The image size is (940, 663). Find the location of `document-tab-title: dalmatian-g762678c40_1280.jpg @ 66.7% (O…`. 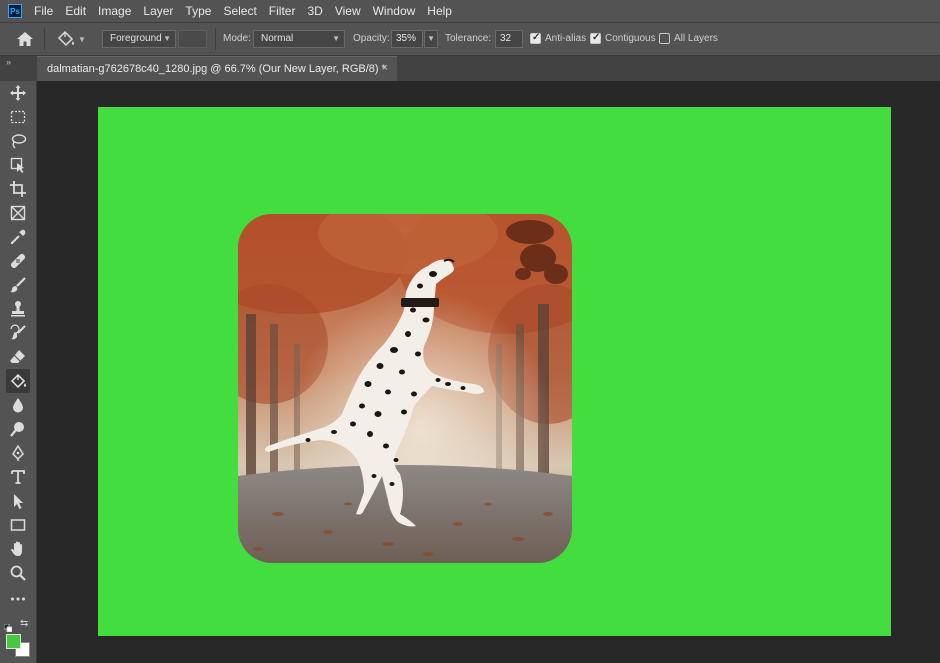

document-tab-title: dalmatian-g762678c40_1280.jpg @ 66.7% (O… is located at coordinates (216, 69).